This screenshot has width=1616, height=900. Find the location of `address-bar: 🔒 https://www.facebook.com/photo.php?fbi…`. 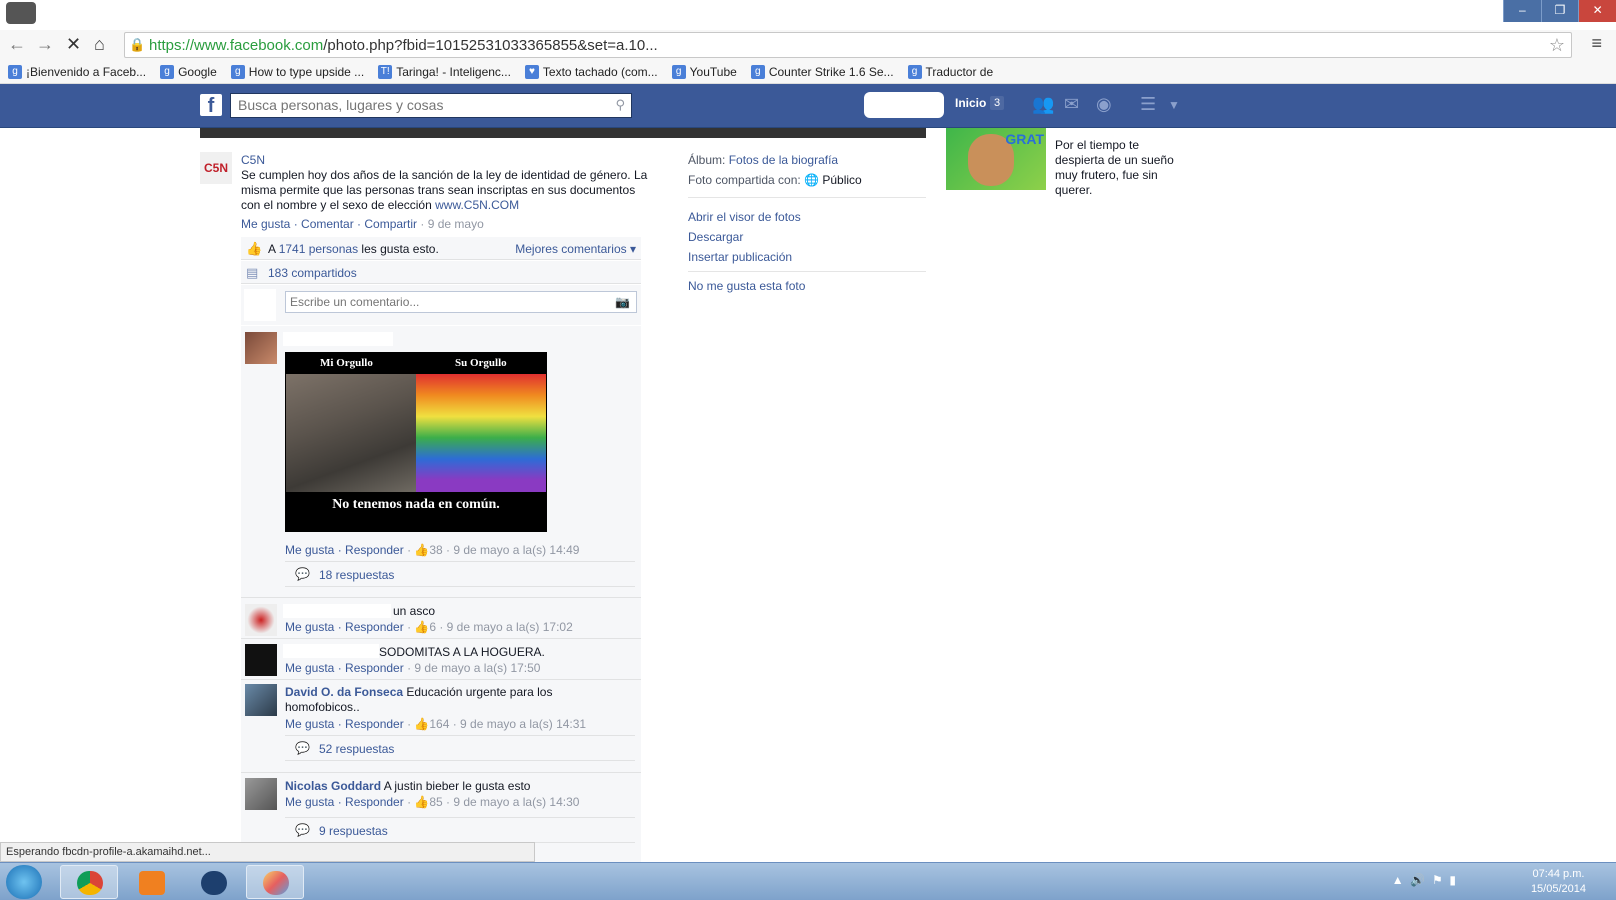

address-bar: 🔒 https://www.facebook.com/photo.php?fbi… is located at coordinates (848, 45).